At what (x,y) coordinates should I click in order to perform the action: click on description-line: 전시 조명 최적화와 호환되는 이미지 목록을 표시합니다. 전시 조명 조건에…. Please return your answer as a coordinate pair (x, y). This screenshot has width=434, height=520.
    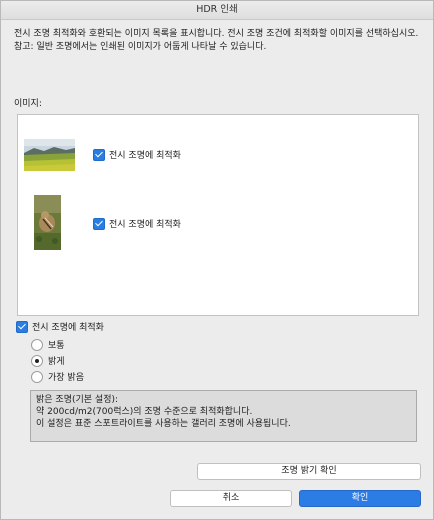
    Looking at the image, I should click on (216, 34).